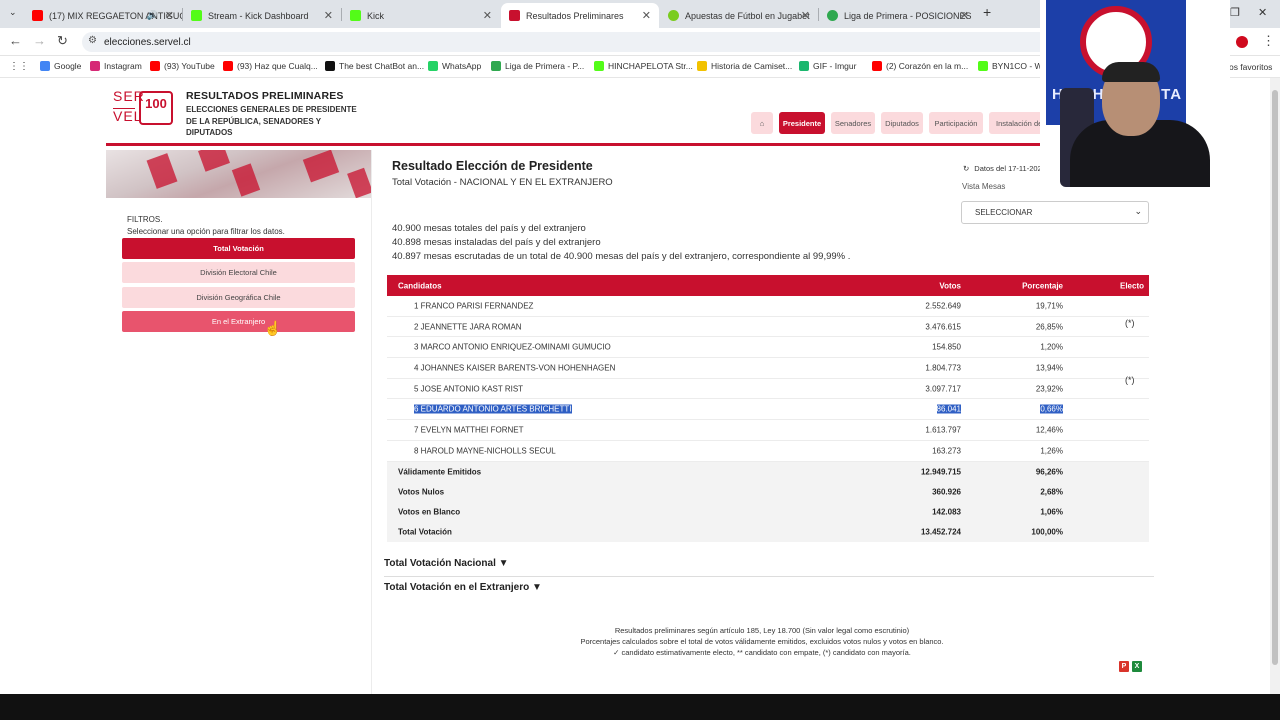 This screenshot has height=720, width=1280. I want to click on candidate-percent: 12,46%, so click(1049, 430).